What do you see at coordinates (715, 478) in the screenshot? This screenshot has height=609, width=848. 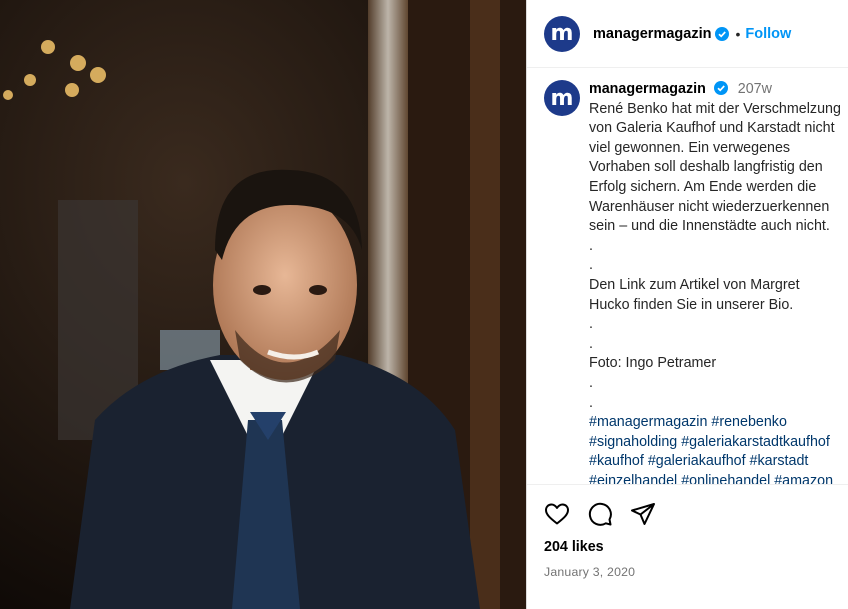 I see `hashtag-line: #einzelhandel #onlinehandel #amazon` at bounding box center [715, 478].